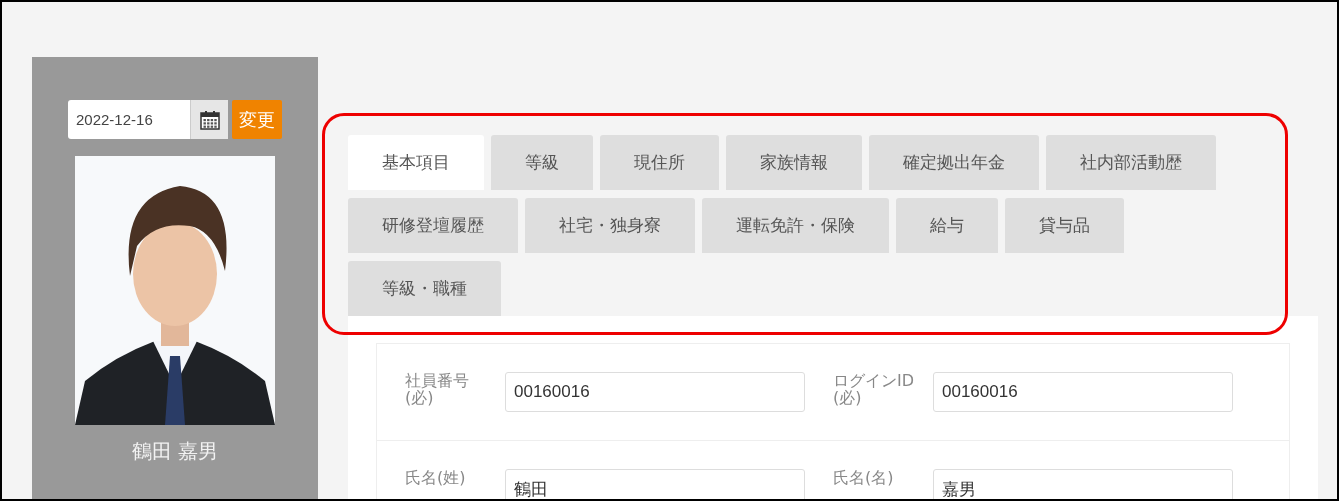 This screenshot has width=1339, height=501. I want to click on input-field: 鶴田, so click(655, 484).